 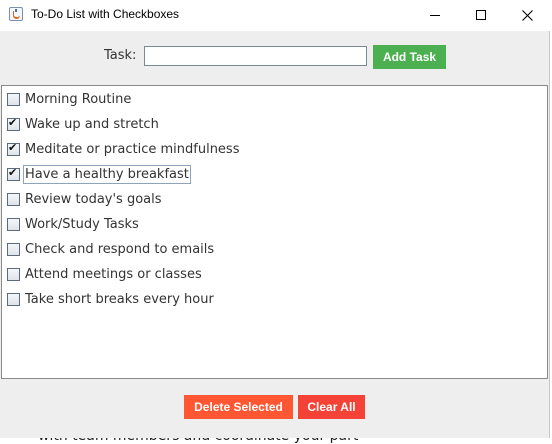 I want to click on window-title: To-Do List with Checkboxes, so click(x=105, y=14).